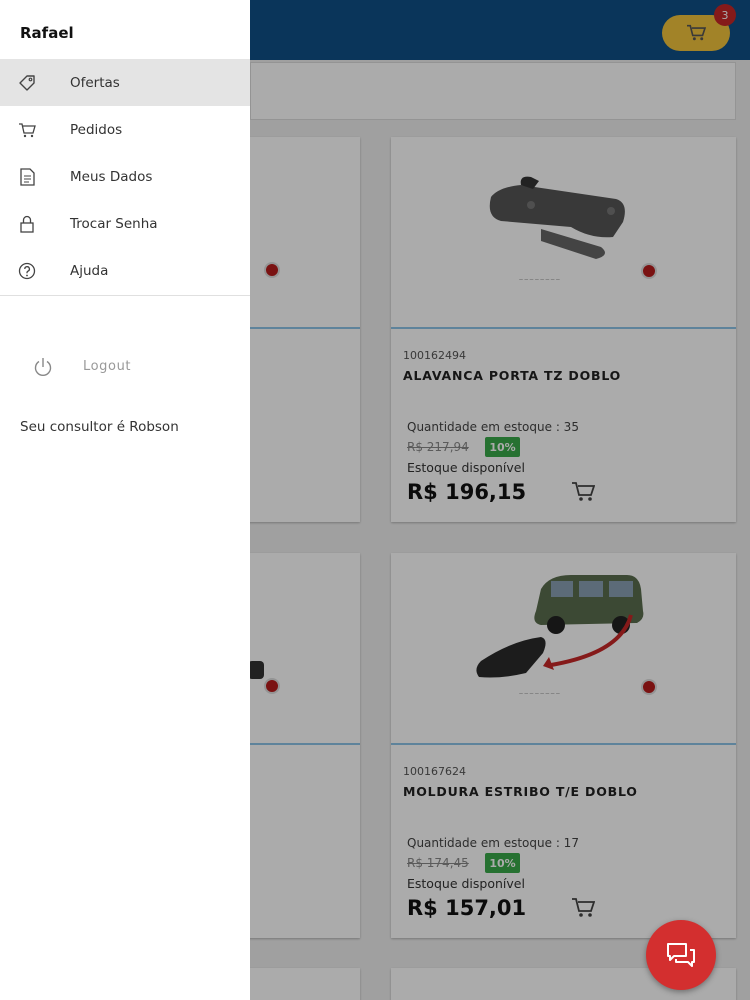 The height and width of the screenshot is (1000, 750). I want to click on chat-button, so click(681, 955).